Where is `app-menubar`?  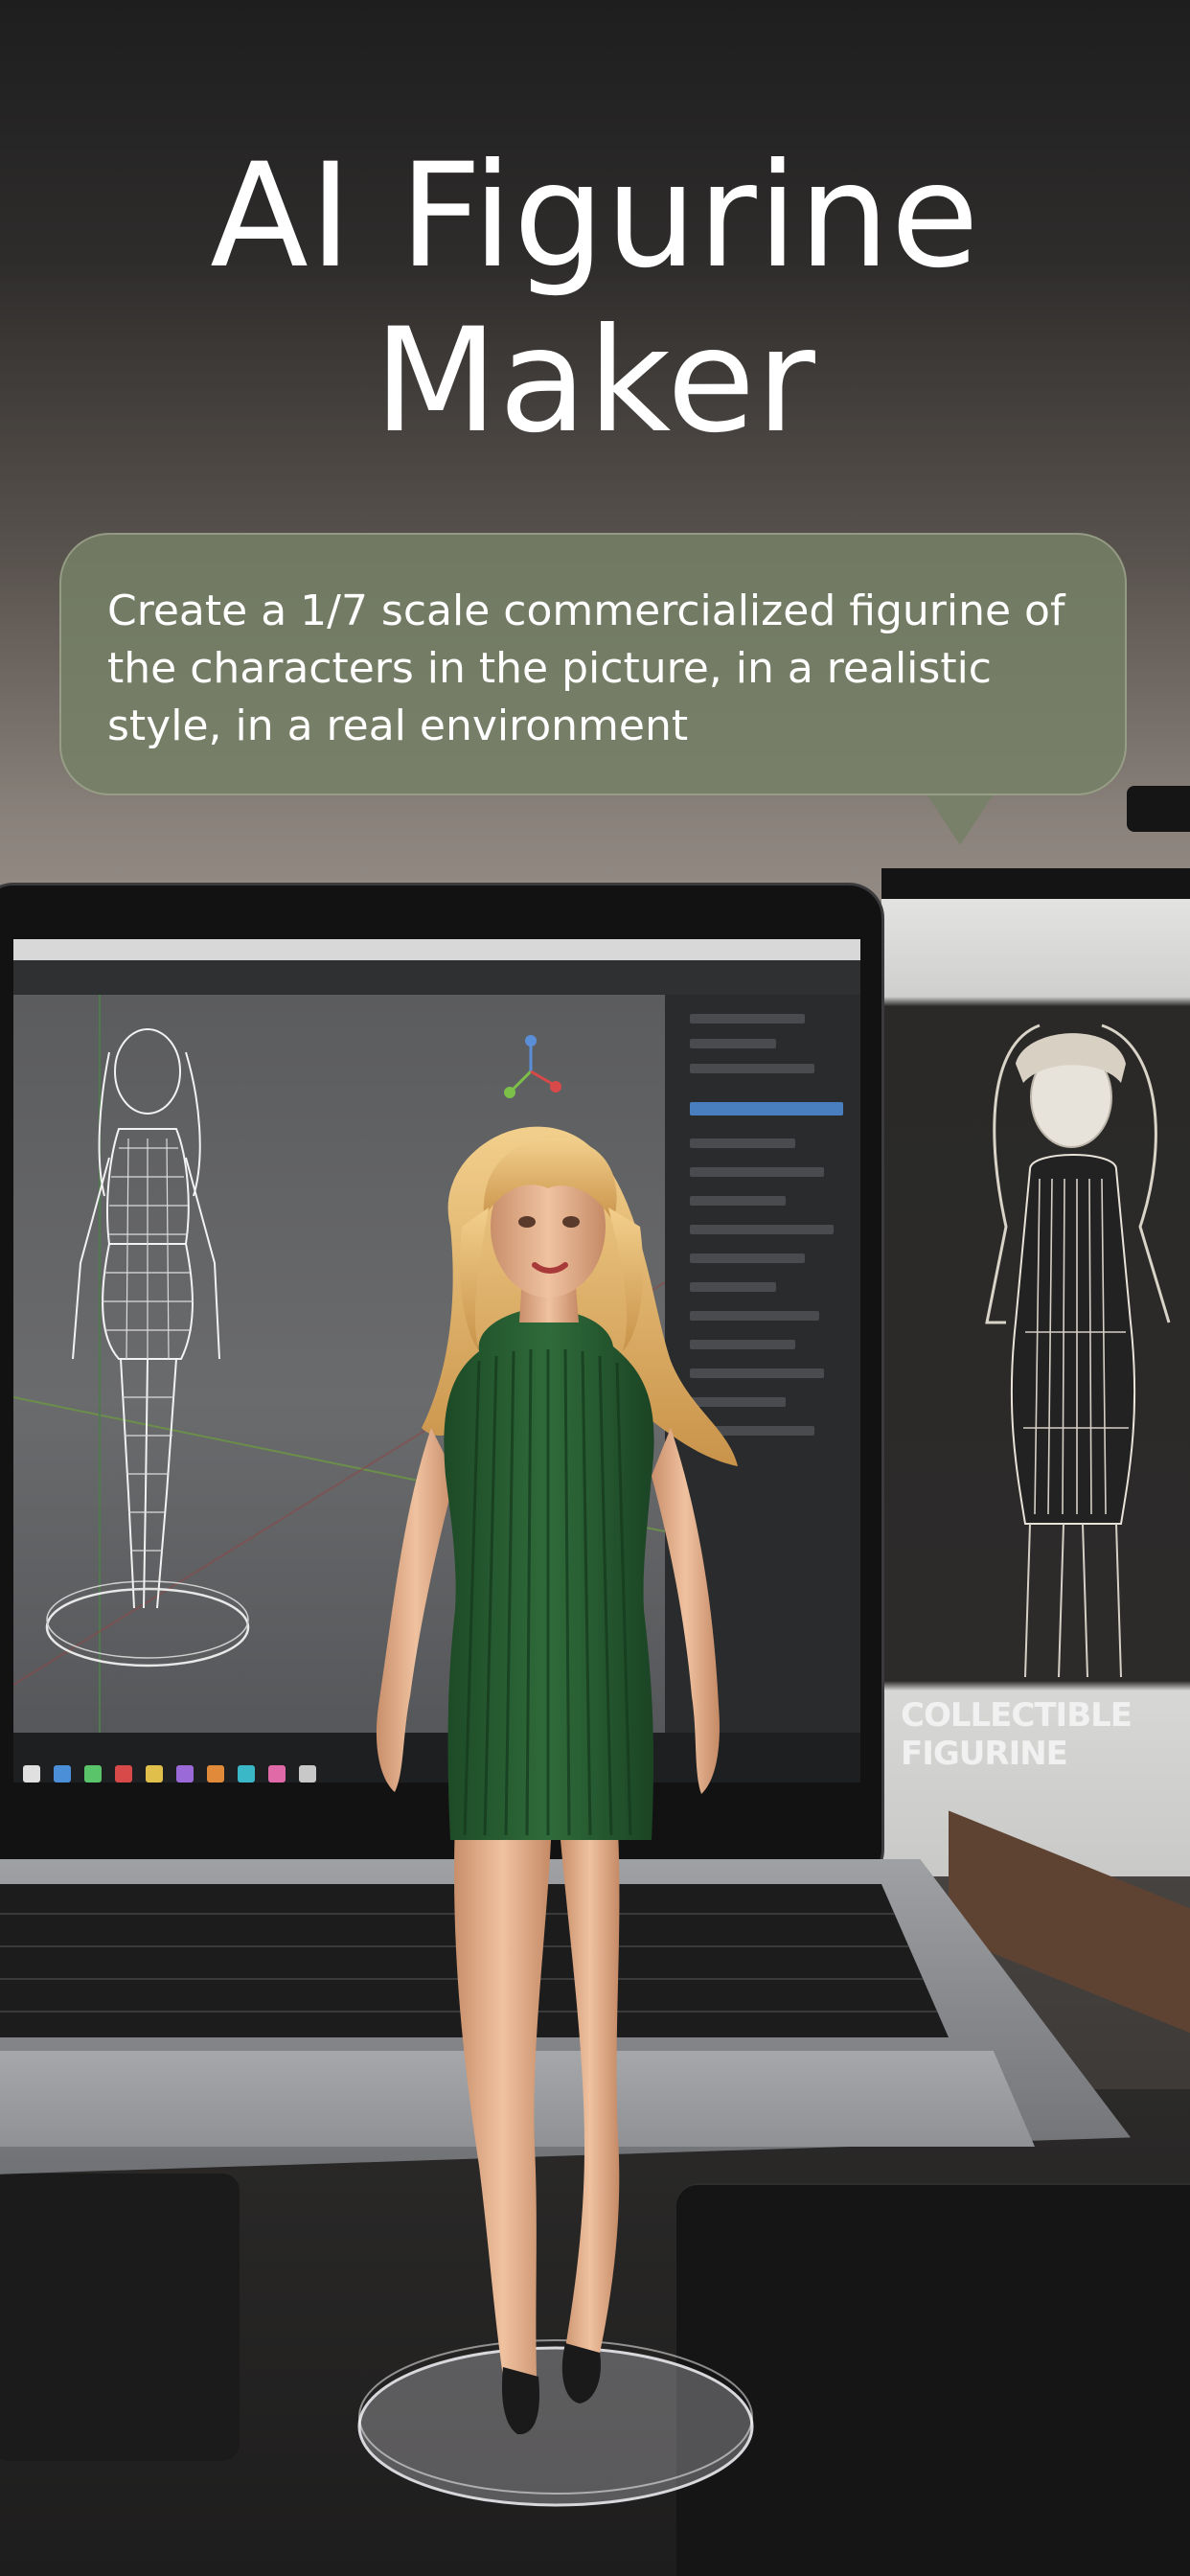
app-menubar is located at coordinates (437, 949).